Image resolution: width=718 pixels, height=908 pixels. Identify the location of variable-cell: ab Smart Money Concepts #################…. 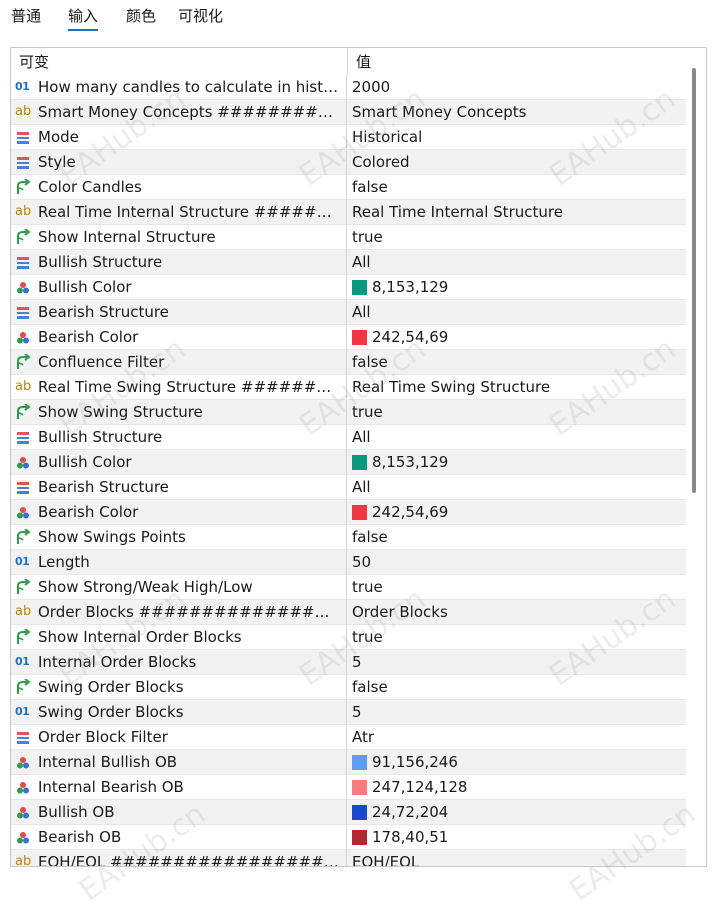
(179, 112).